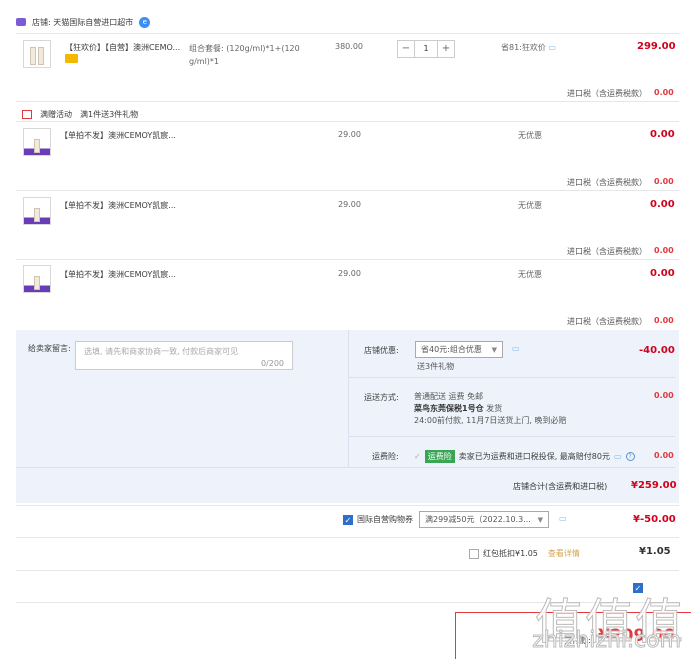 The height and width of the screenshot is (659, 691). What do you see at coordinates (417, 456) in the screenshot?
I see `check-icon: ✓` at bounding box center [417, 456].